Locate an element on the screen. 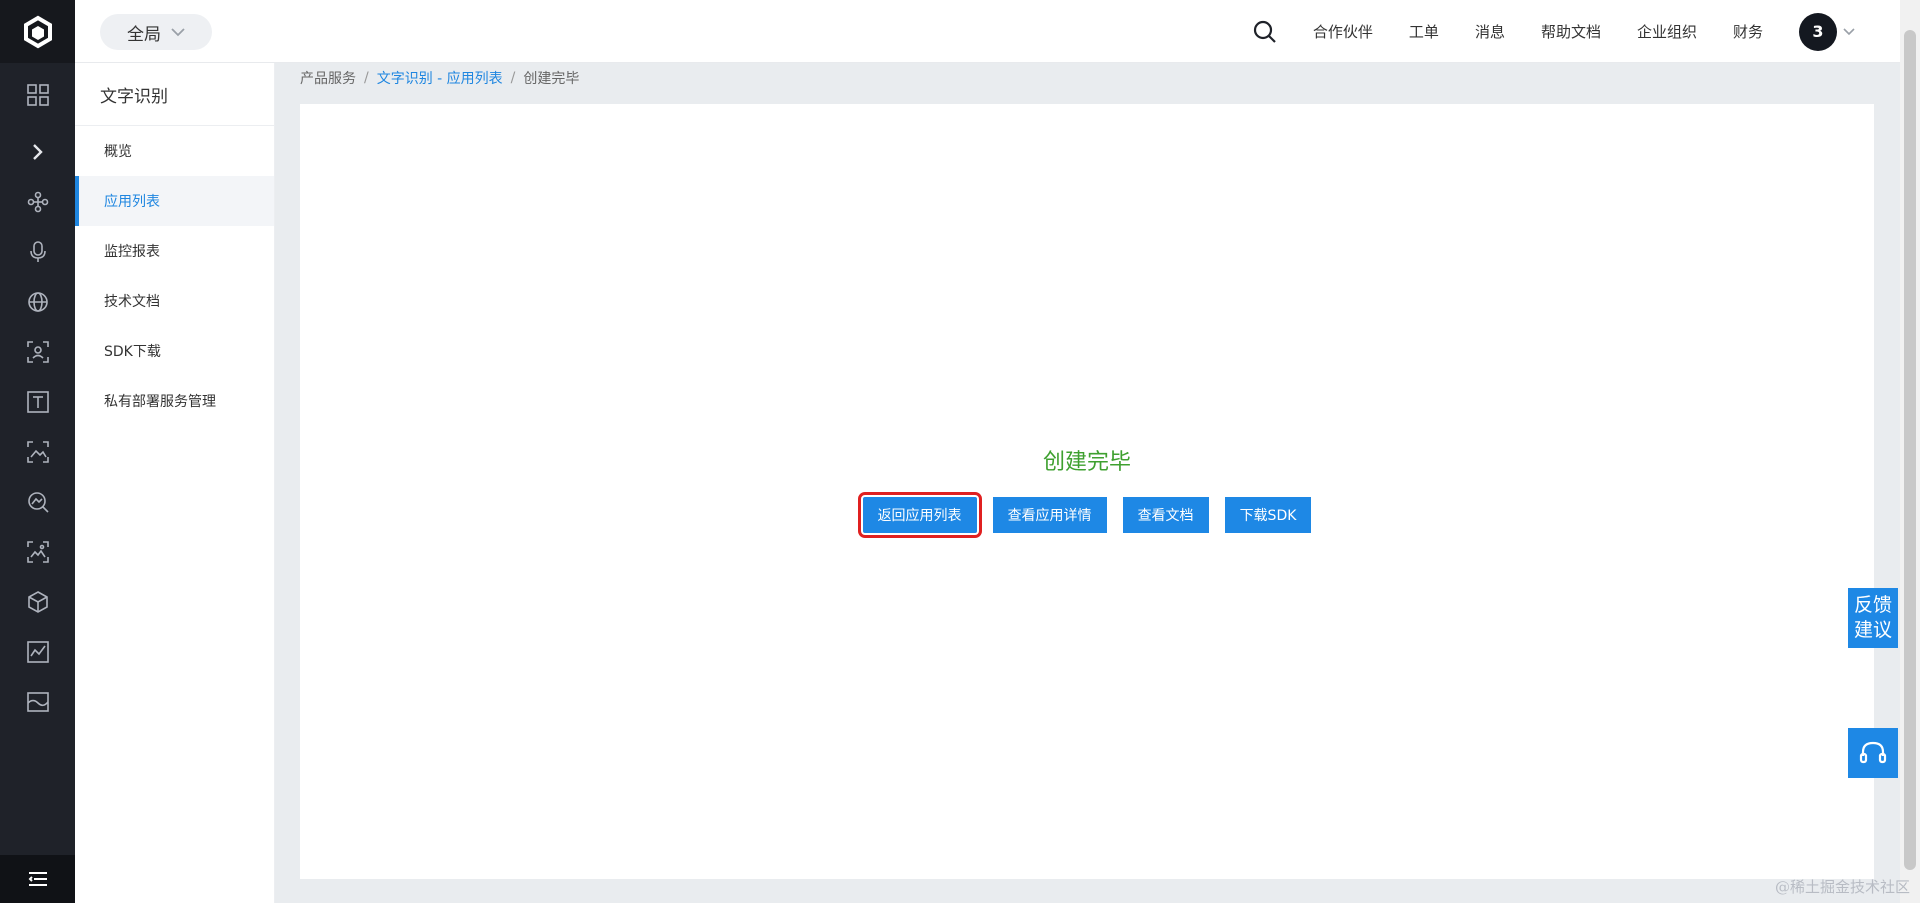  image-scan-icon is located at coordinates (37, 452).